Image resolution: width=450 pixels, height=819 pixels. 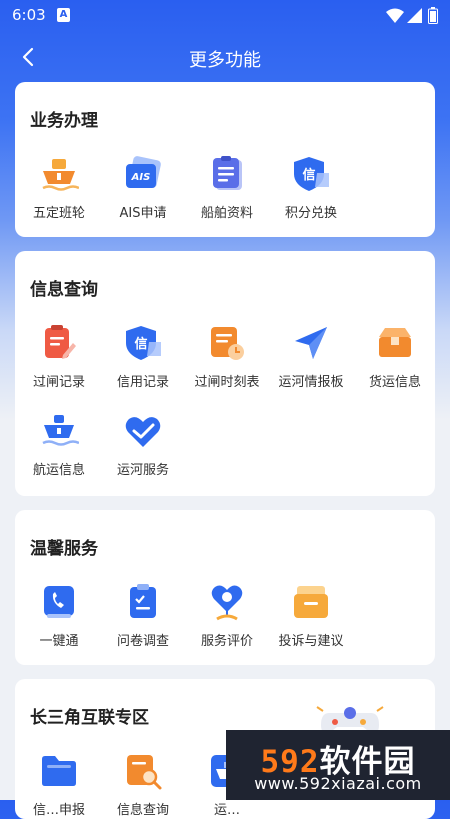 What do you see at coordinates (64, 290) in the screenshot?
I see `section-title: 信息查询` at bounding box center [64, 290].